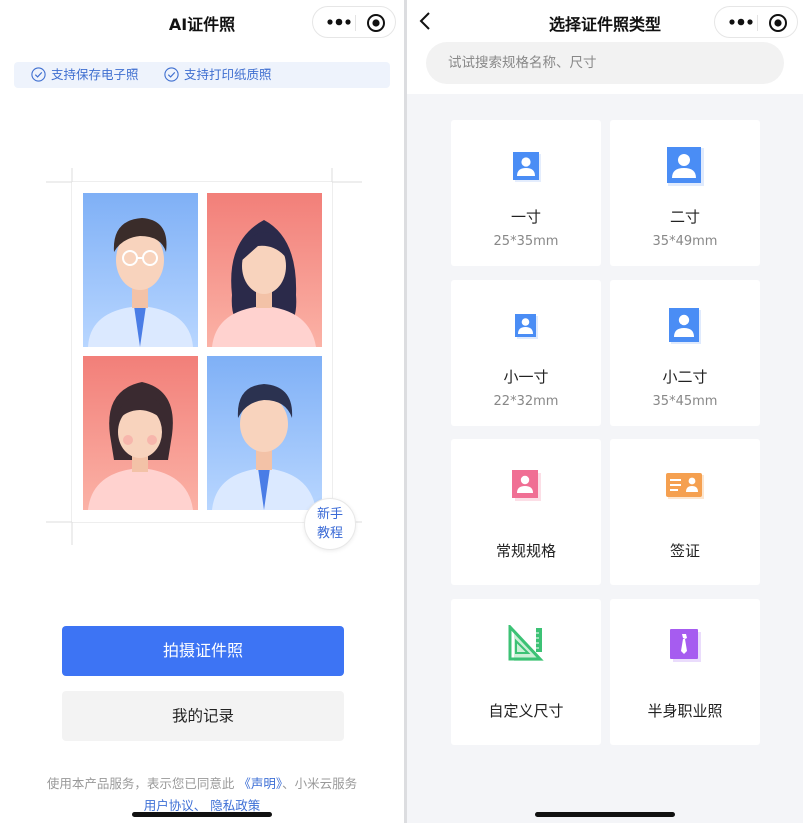 The height and width of the screenshot is (823, 803). What do you see at coordinates (685, 377) in the screenshot?
I see `card-title: 小二寸` at bounding box center [685, 377].